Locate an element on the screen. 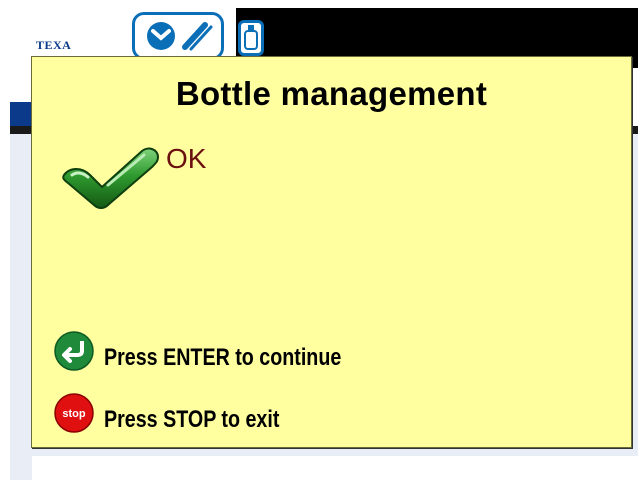 The height and width of the screenshot is (480, 638). logo-text: TEXA is located at coordinates (54, 45).